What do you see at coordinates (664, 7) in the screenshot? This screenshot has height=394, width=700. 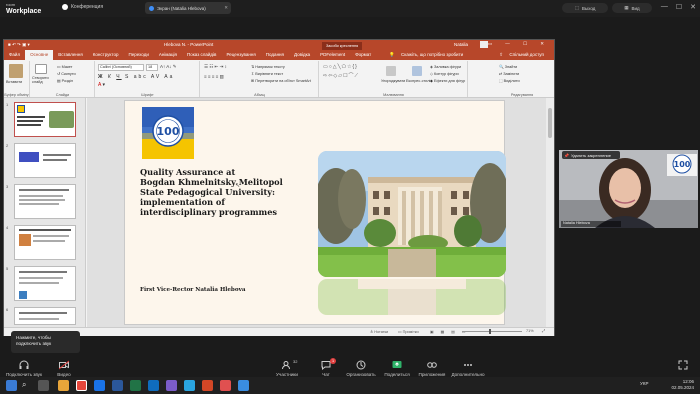 I see `minimize-icon: —` at bounding box center [664, 7].